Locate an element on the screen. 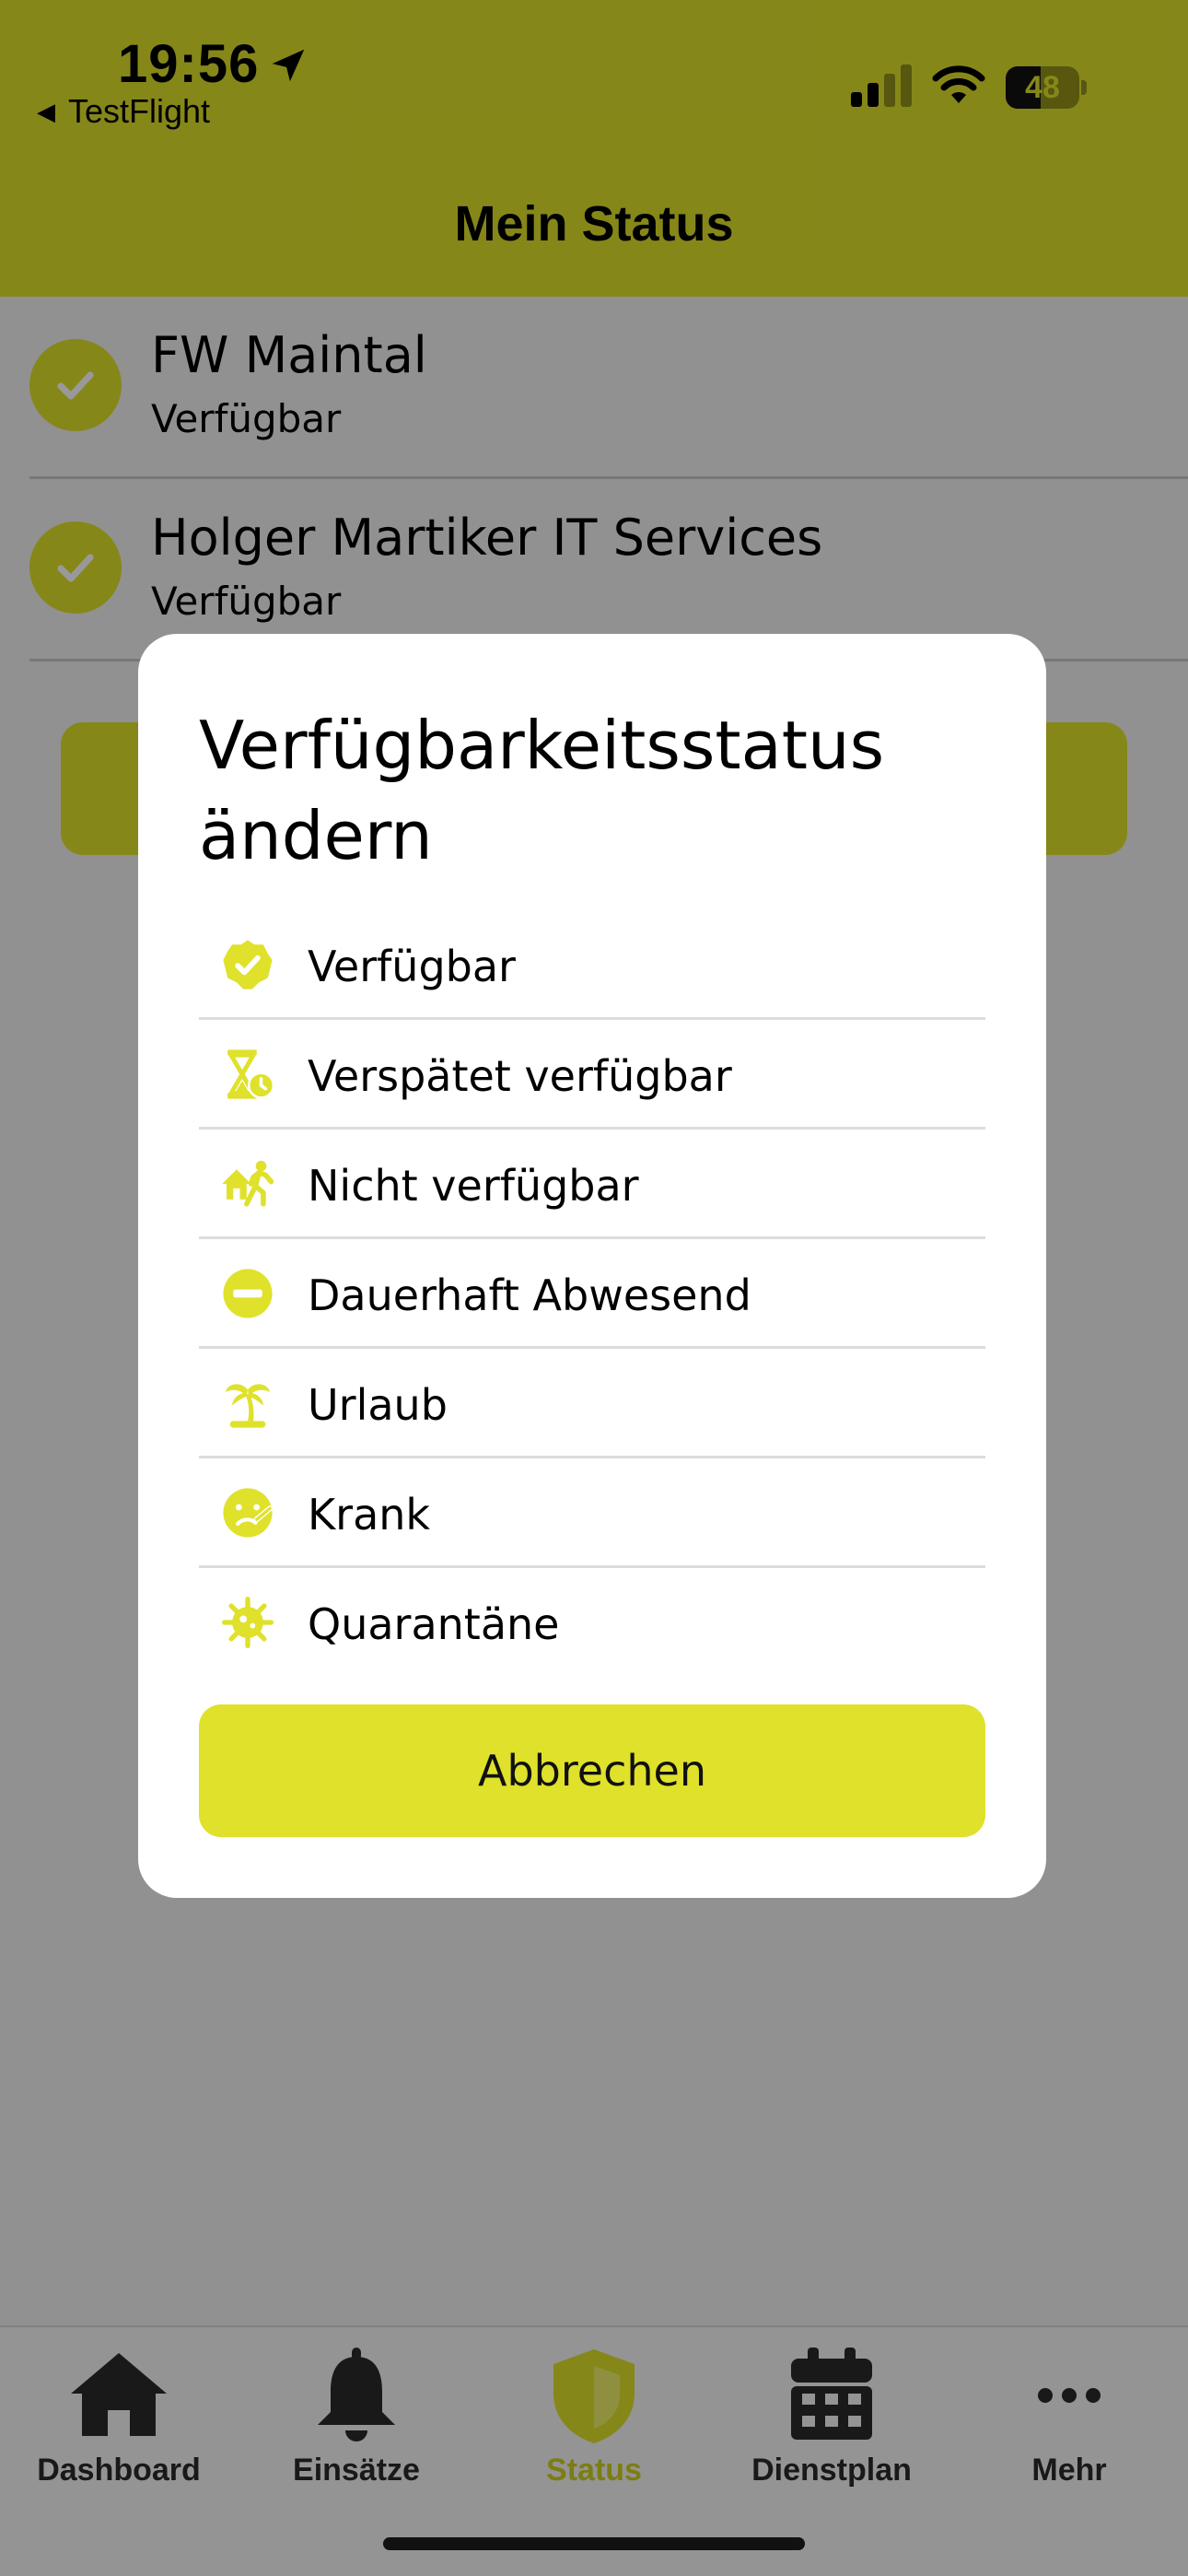 This screenshot has height=2576, width=1188. option-nicht-verfuegbar: Nicht verfügbar is located at coordinates (592, 1184).